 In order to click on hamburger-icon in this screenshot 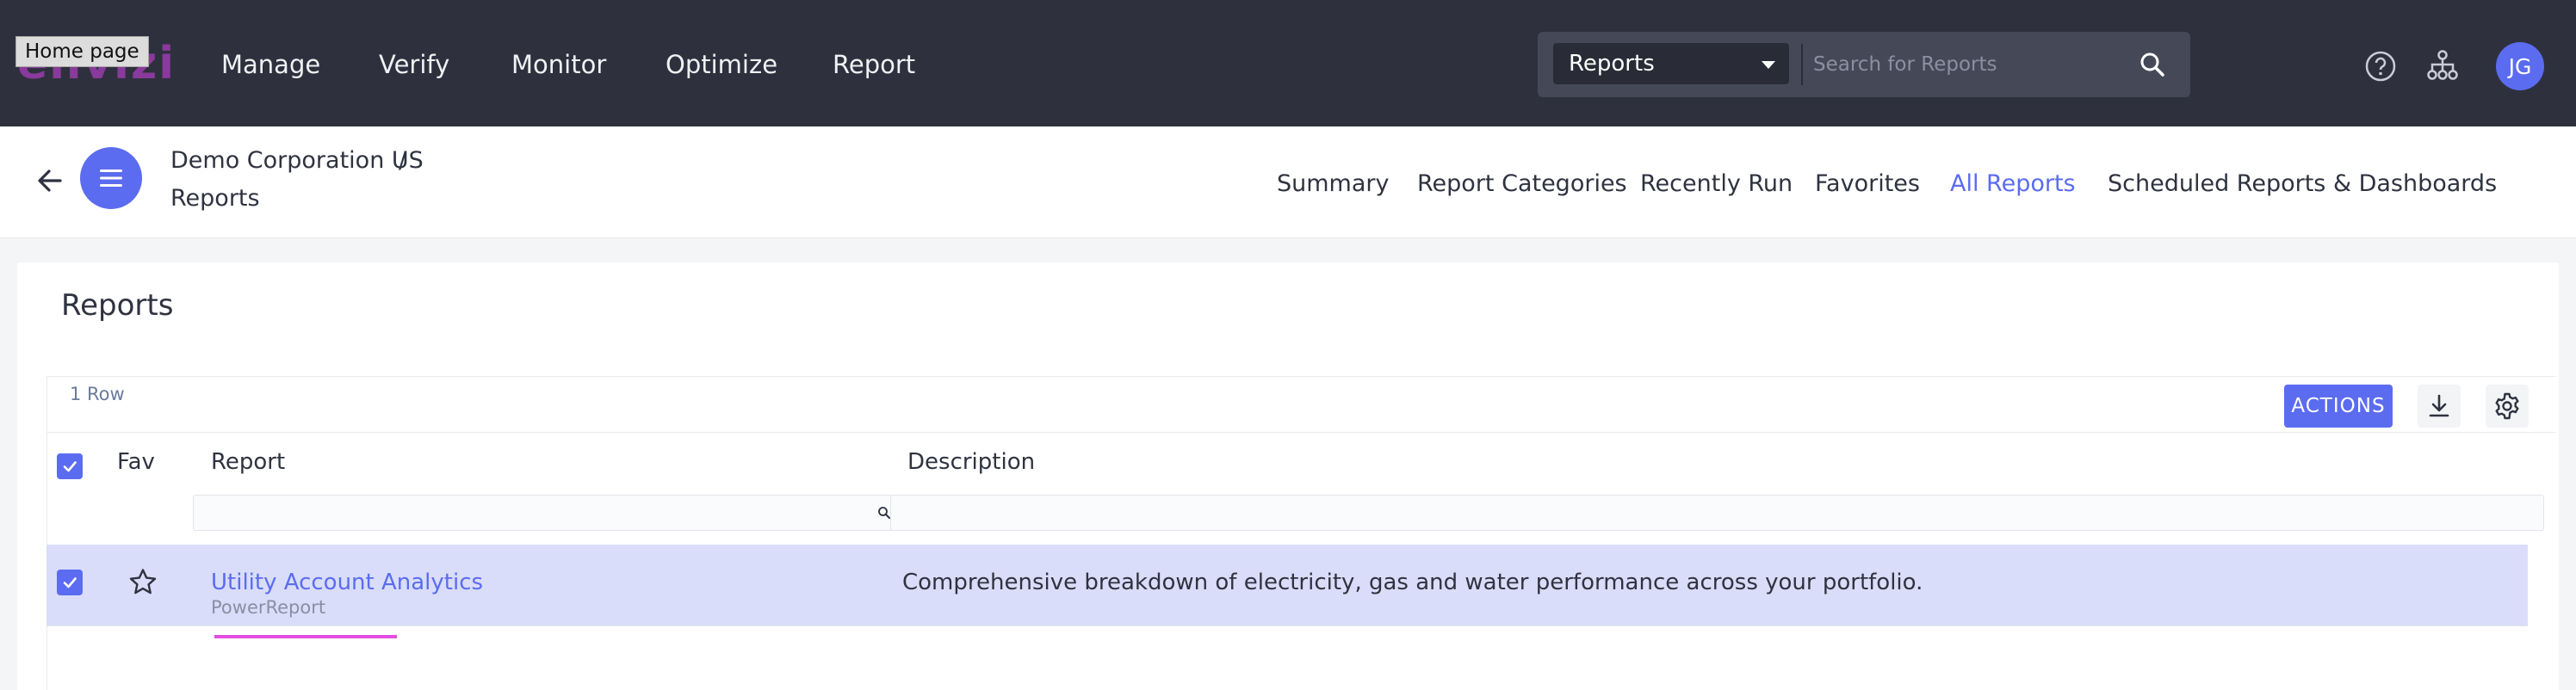, I will do `click(111, 178)`.